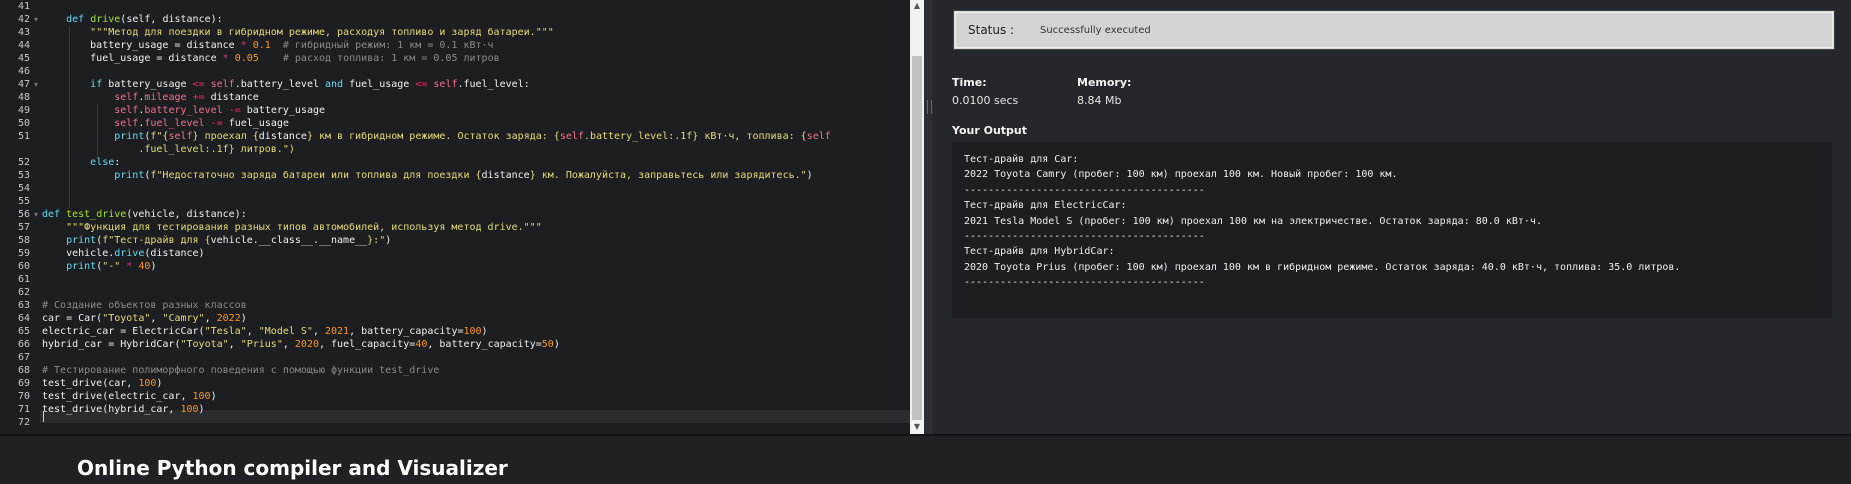 The height and width of the screenshot is (484, 1851). Describe the element at coordinates (150, 97) in the screenshot. I see `code-line: self.mileage += distance` at that location.